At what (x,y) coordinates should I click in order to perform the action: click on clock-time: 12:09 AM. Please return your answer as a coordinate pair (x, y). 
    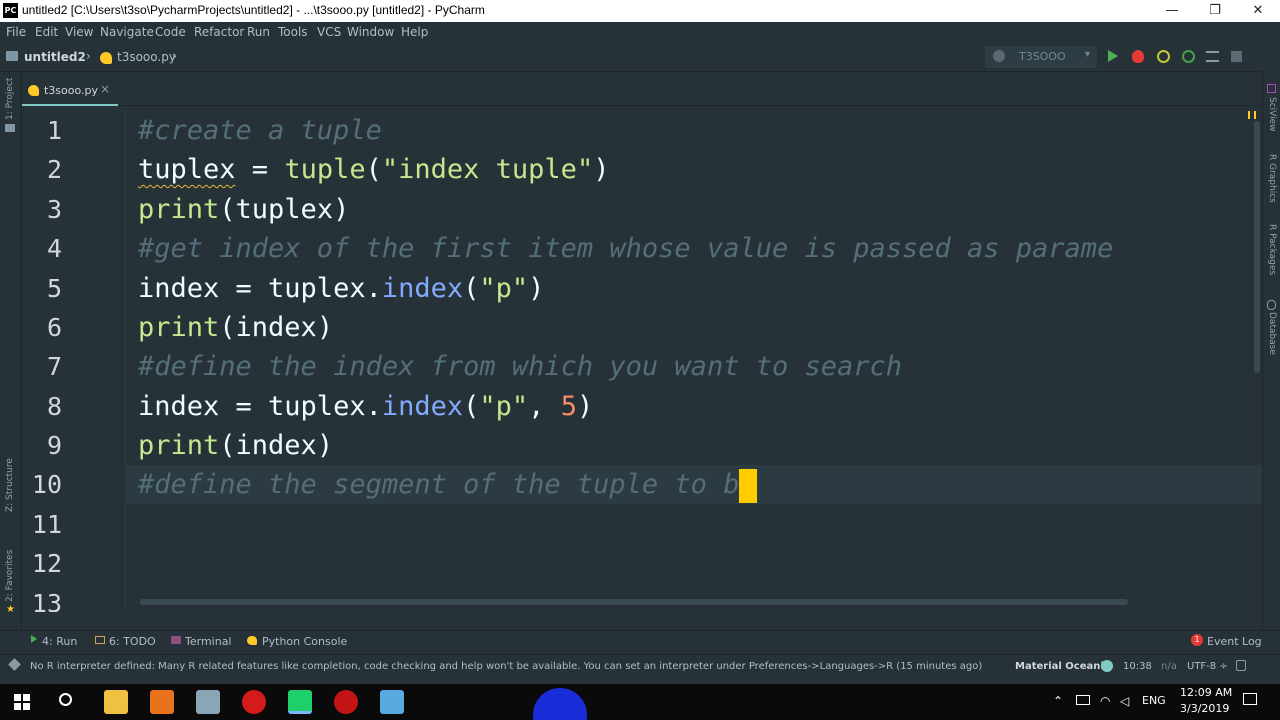
    Looking at the image, I should click on (1206, 692).